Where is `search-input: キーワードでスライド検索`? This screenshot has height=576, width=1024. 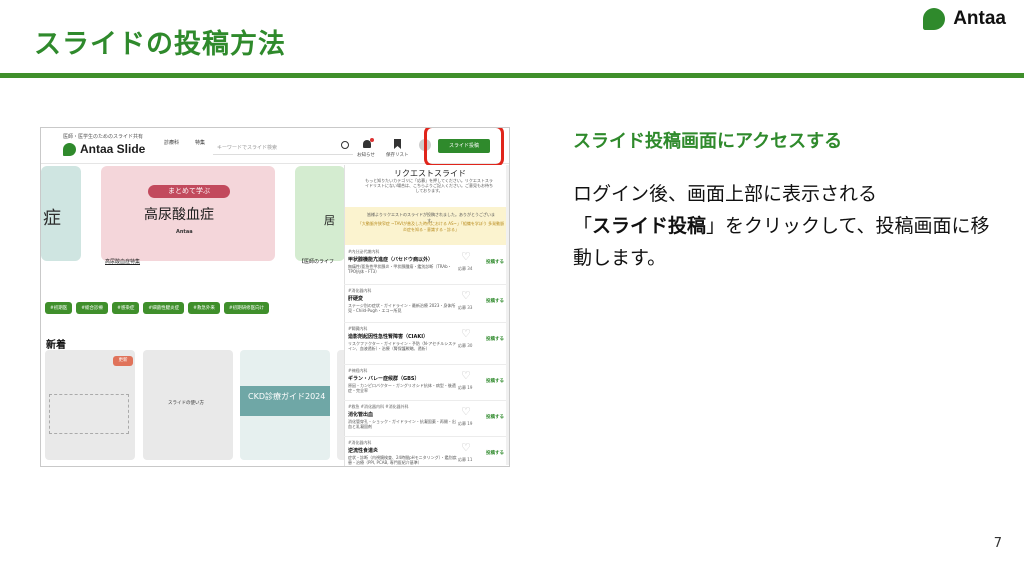 search-input: キーワードでスライド検索 is located at coordinates (283, 146).